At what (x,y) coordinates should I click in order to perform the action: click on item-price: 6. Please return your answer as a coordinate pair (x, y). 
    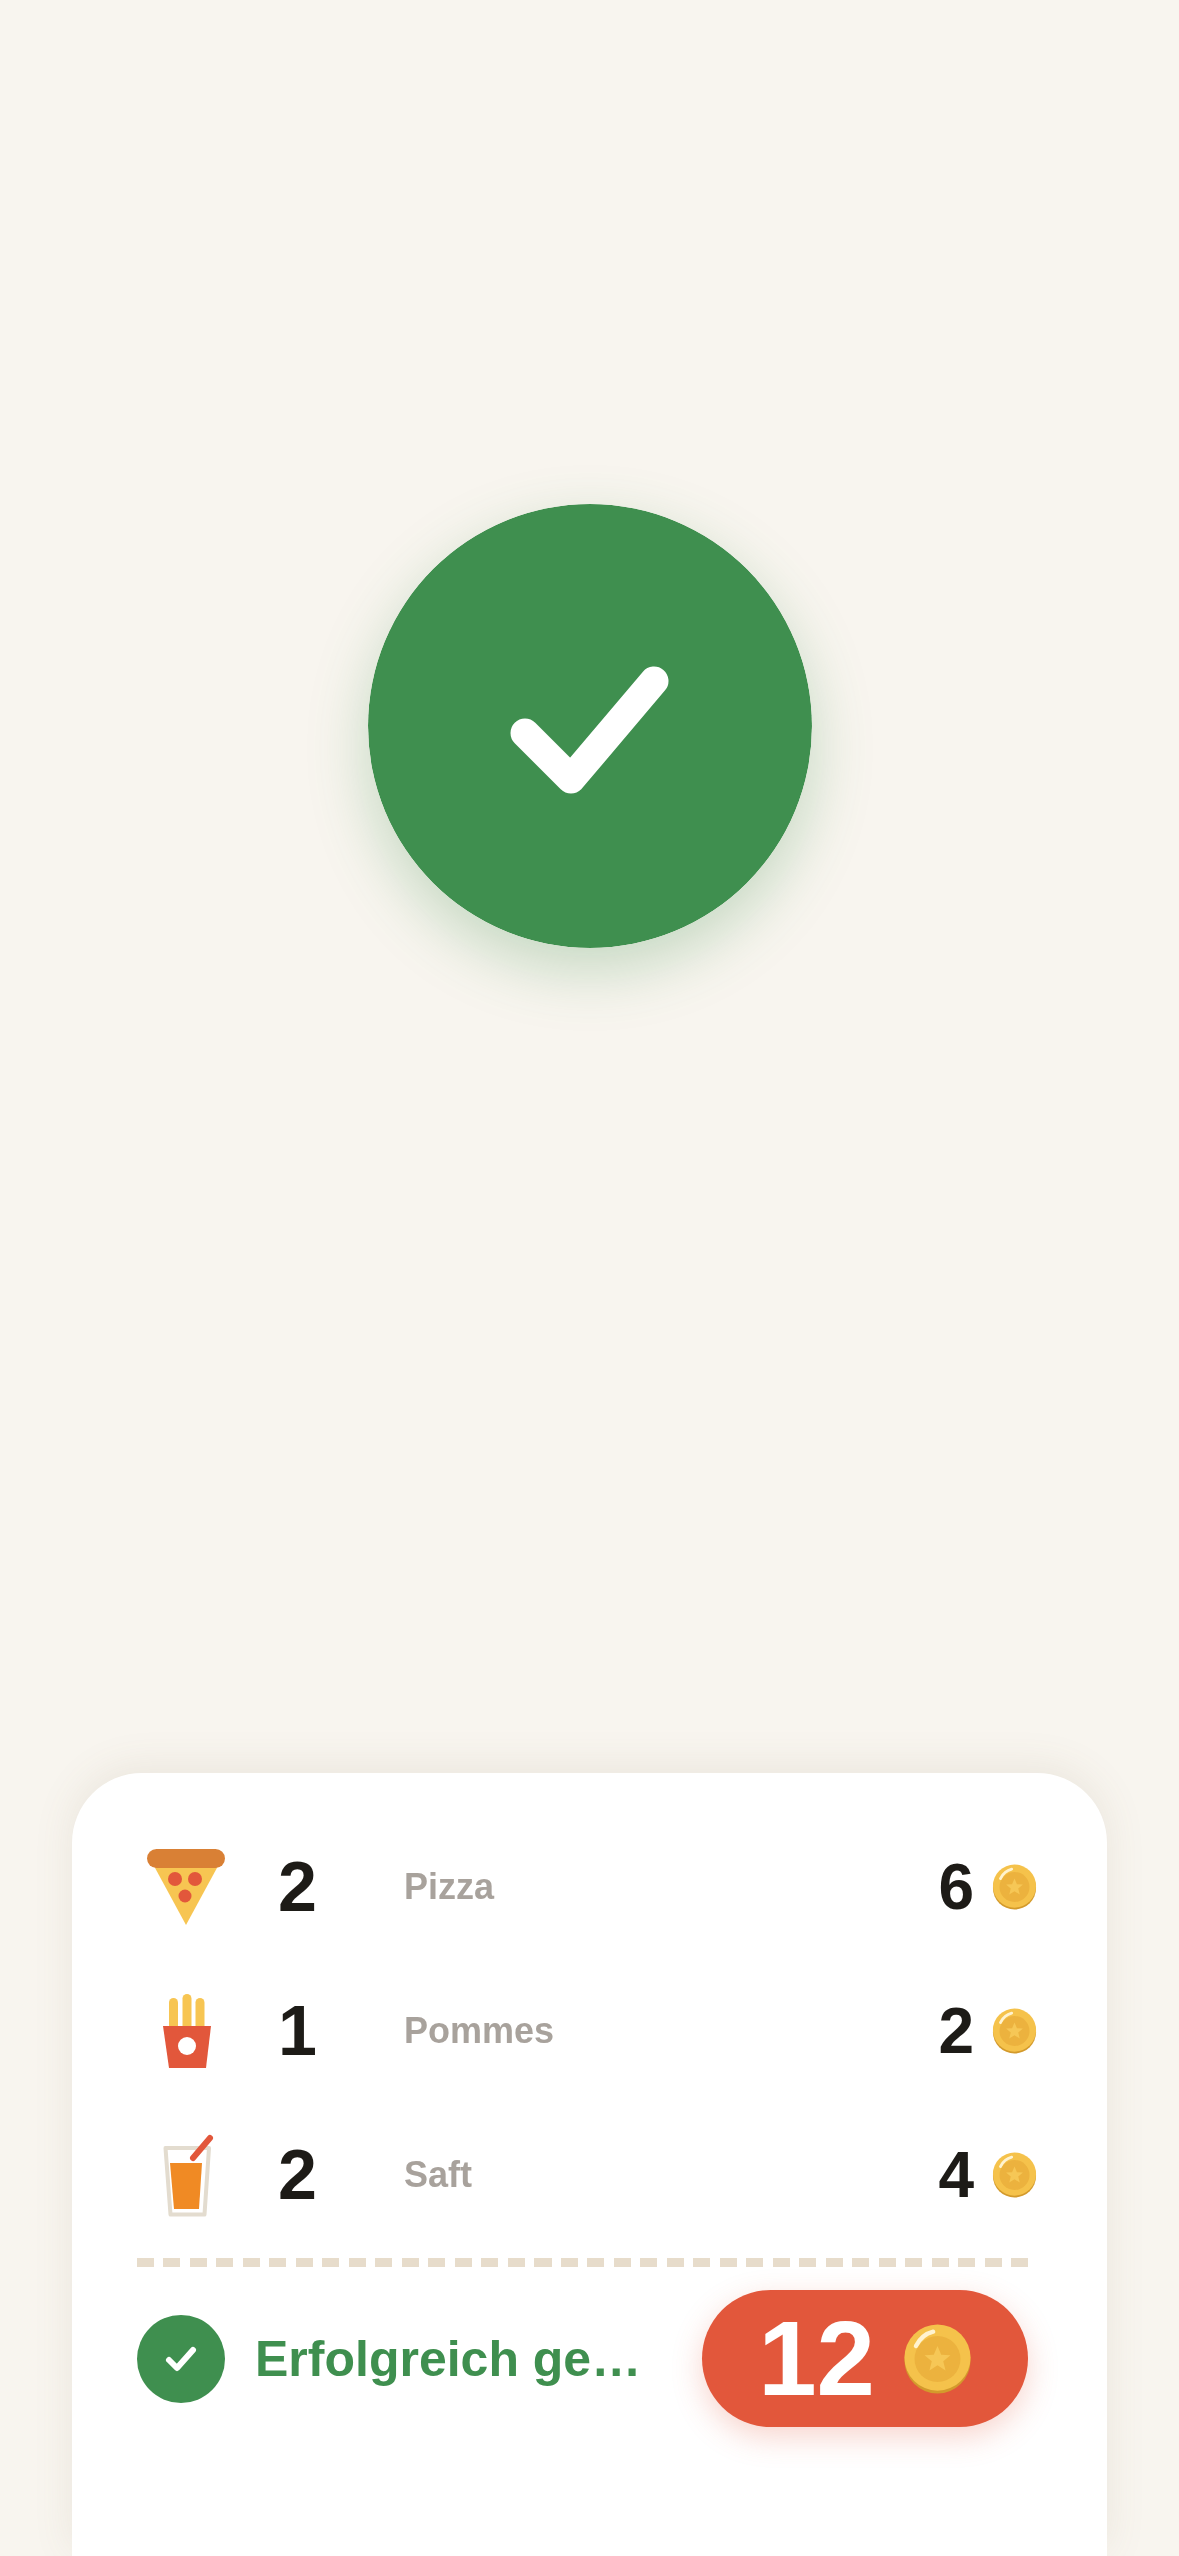
    Looking at the image, I should click on (956, 1887).